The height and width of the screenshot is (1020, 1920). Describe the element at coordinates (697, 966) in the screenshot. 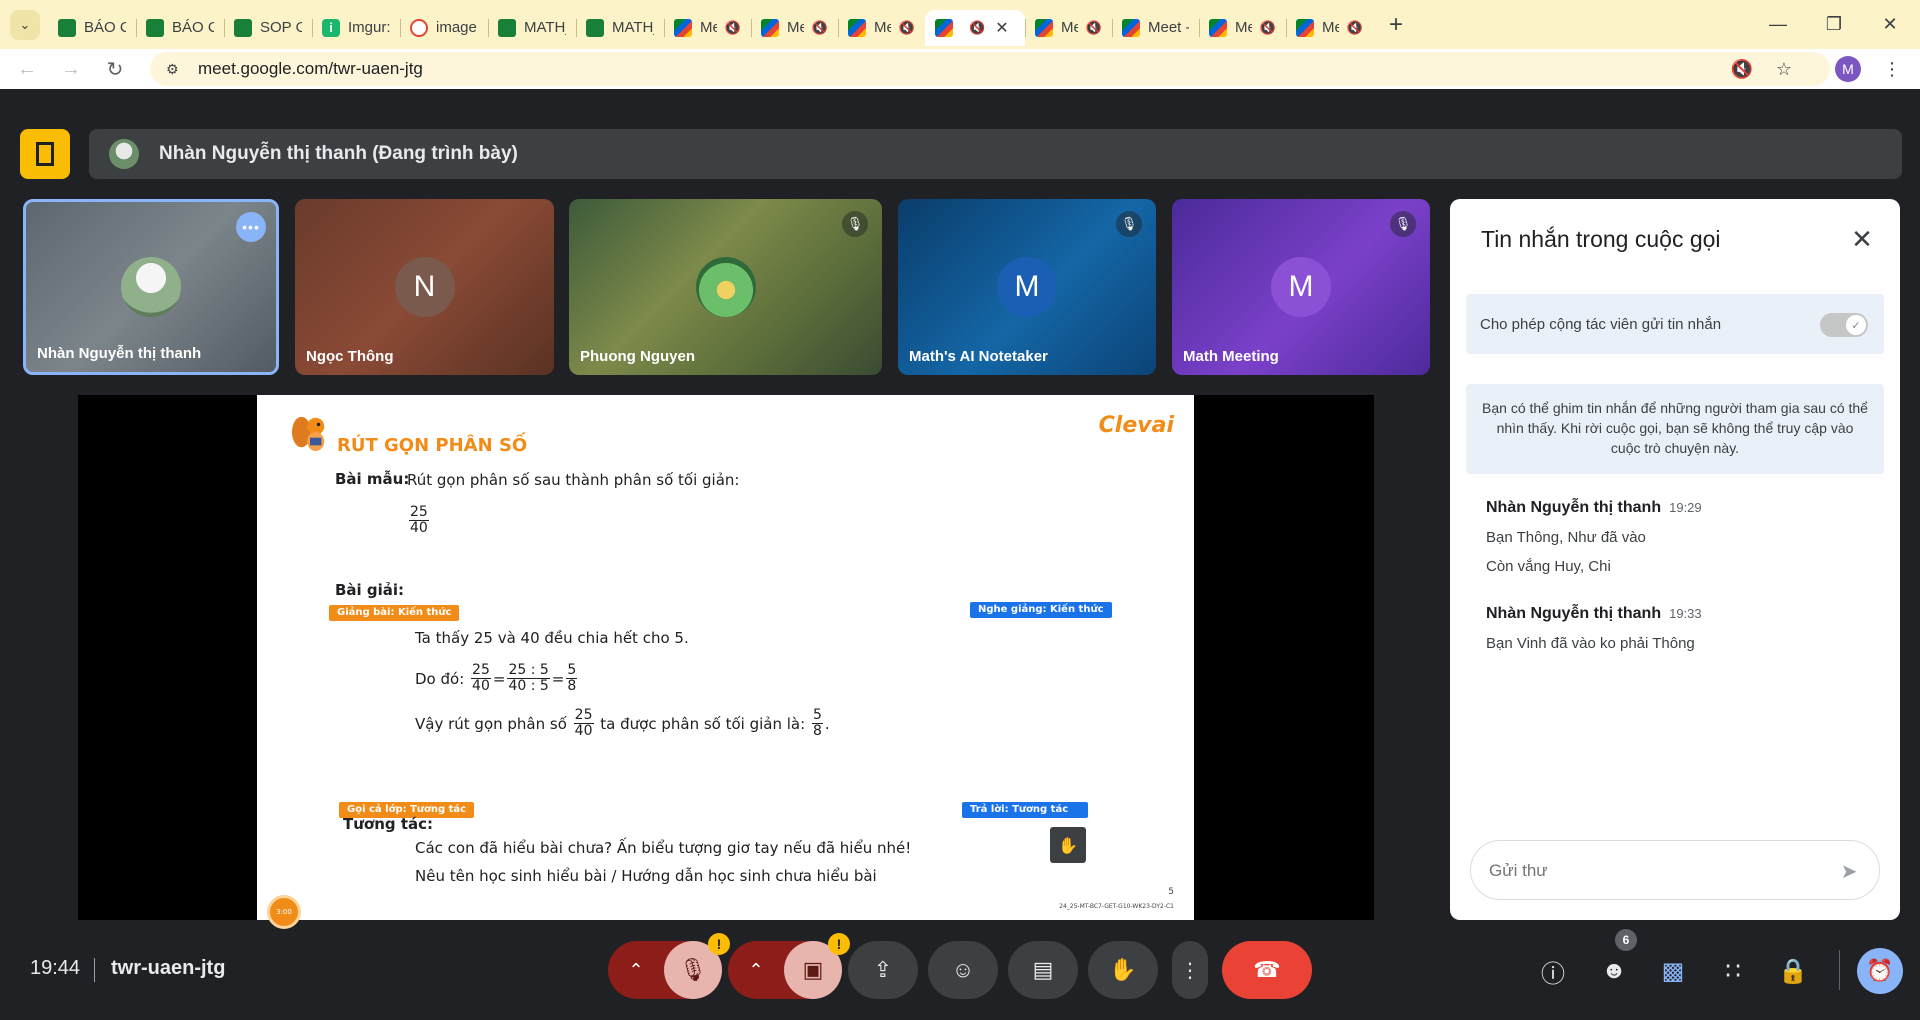

I see `mic-off-button: 🎙!` at that location.